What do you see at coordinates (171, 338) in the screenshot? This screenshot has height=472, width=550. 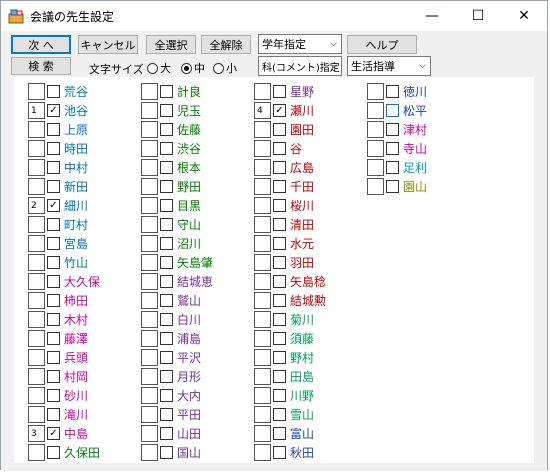 I see `teacher-row: 浦島` at bounding box center [171, 338].